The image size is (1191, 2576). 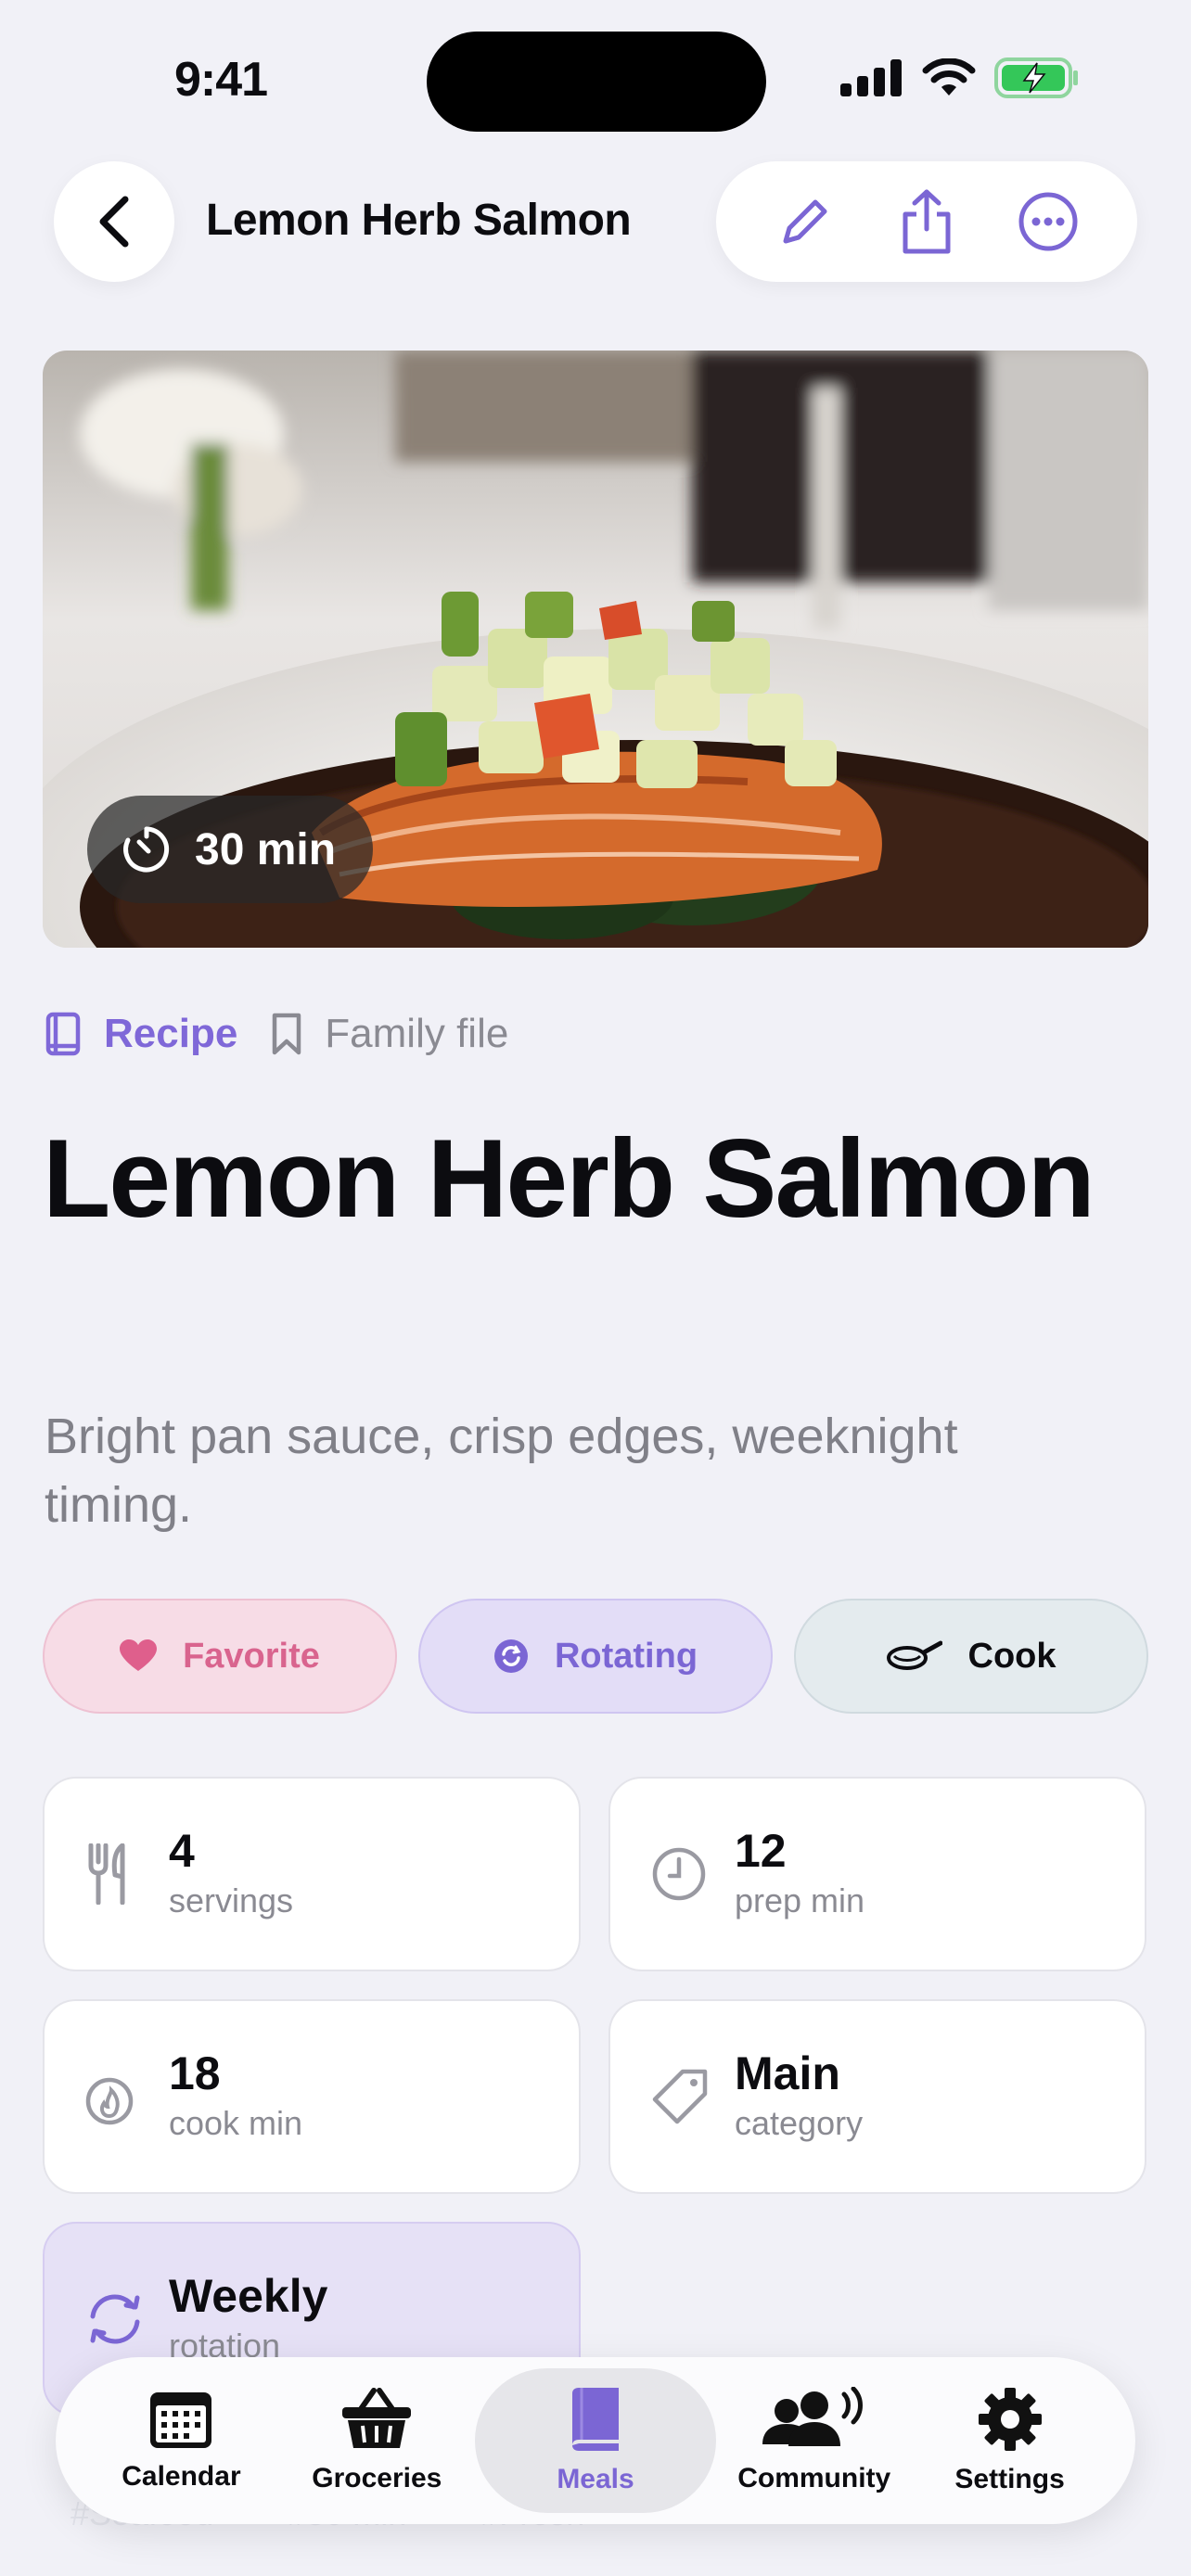 I want to click on cook-button: Cook, so click(x=971, y=1657).